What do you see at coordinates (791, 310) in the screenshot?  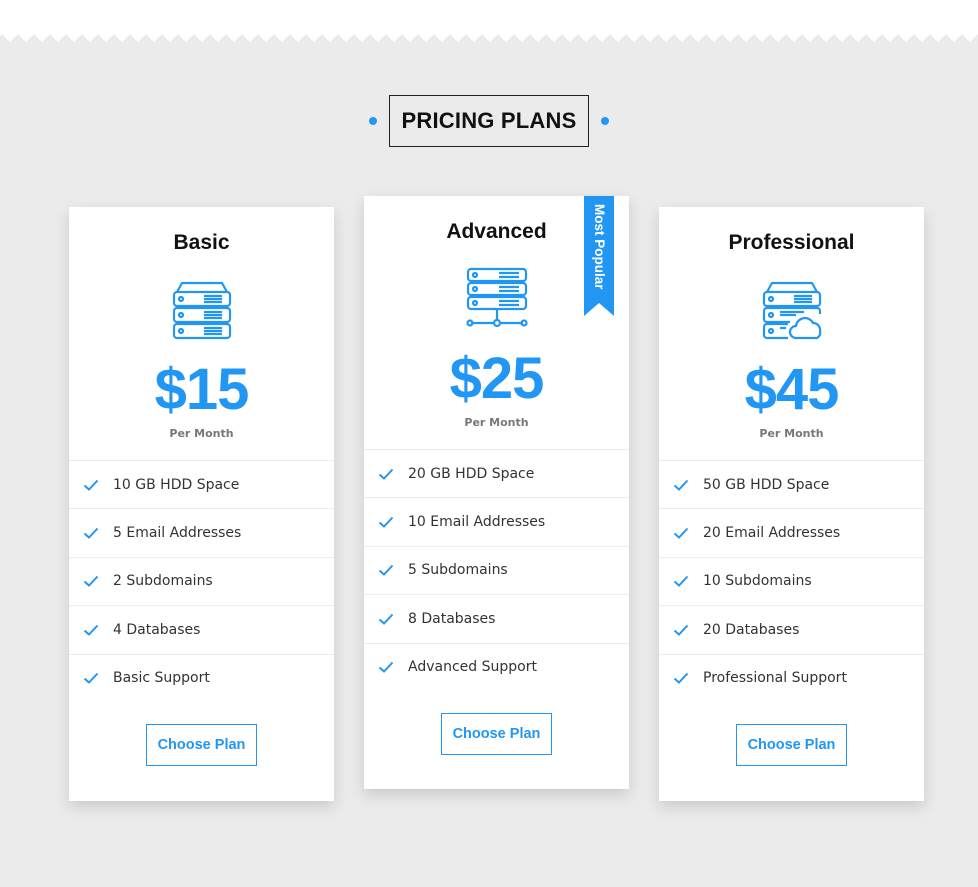 I see `server-cloud-icon` at bounding box center [791, 310].